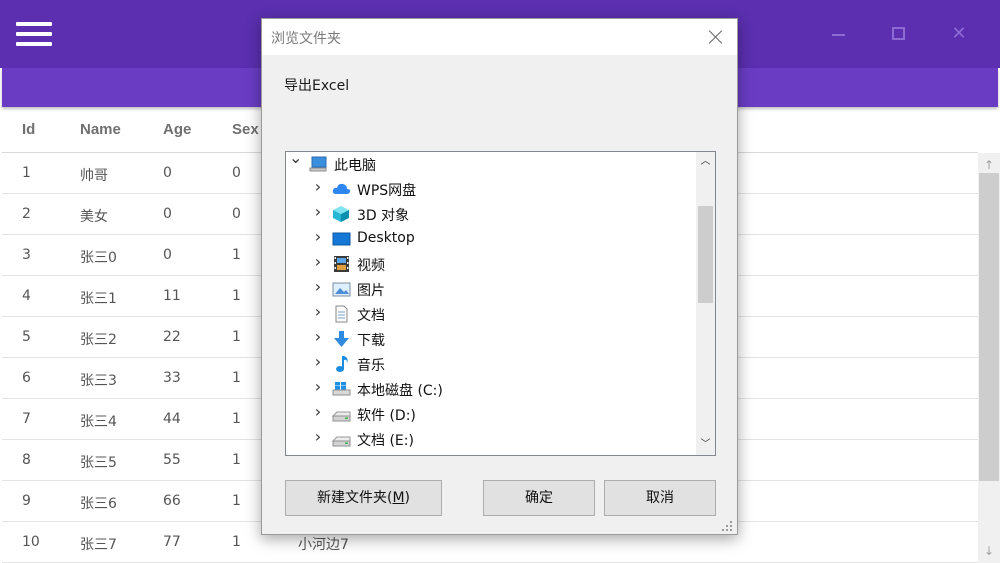 The height and width of the screenshot is (563, 1000). Describe the element at coordinates (236, 214) in the screenshot. I see `cell-sex: 0` at that location.